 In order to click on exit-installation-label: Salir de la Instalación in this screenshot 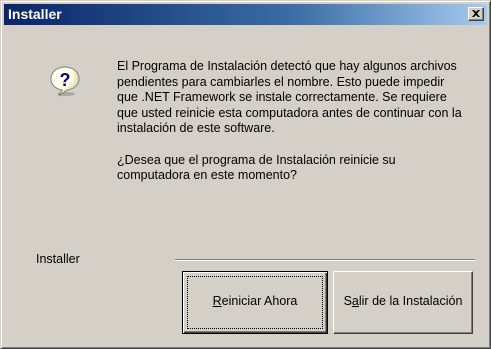, I will do `click(403, 301)`.